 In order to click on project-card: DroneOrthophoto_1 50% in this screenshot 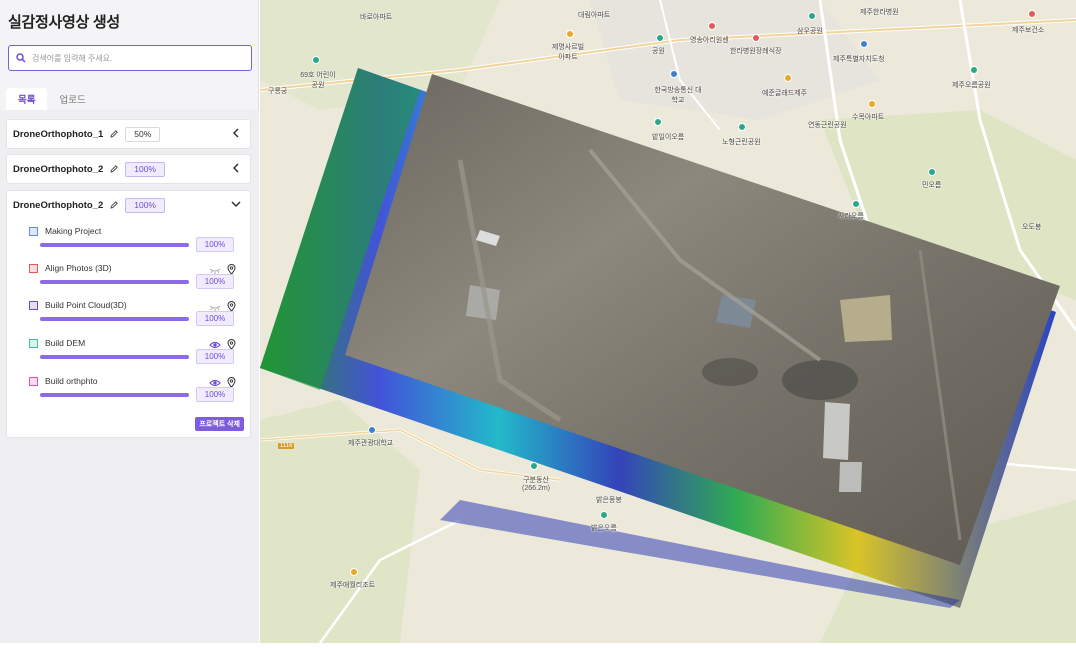, I will do `click(128, 134)`.